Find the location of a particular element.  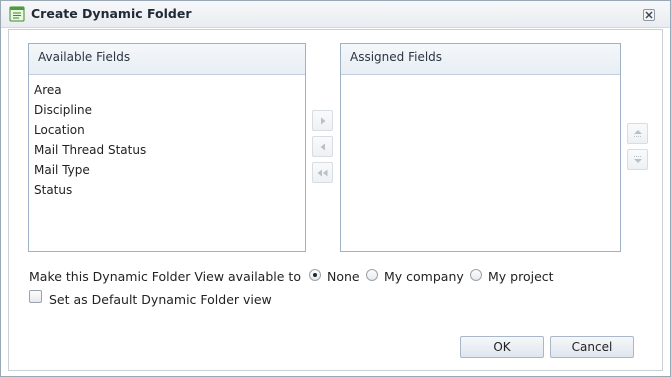

add-field-button is located at coordinates (322, 120).